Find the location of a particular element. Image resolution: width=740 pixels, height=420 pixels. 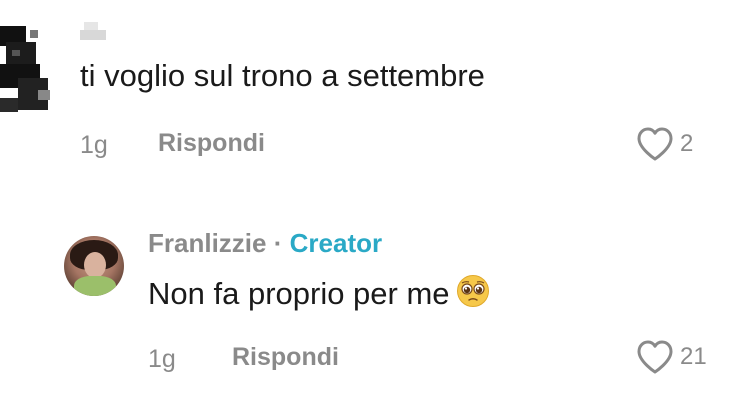

like-count: 21 is located at coordinates (693, 356).